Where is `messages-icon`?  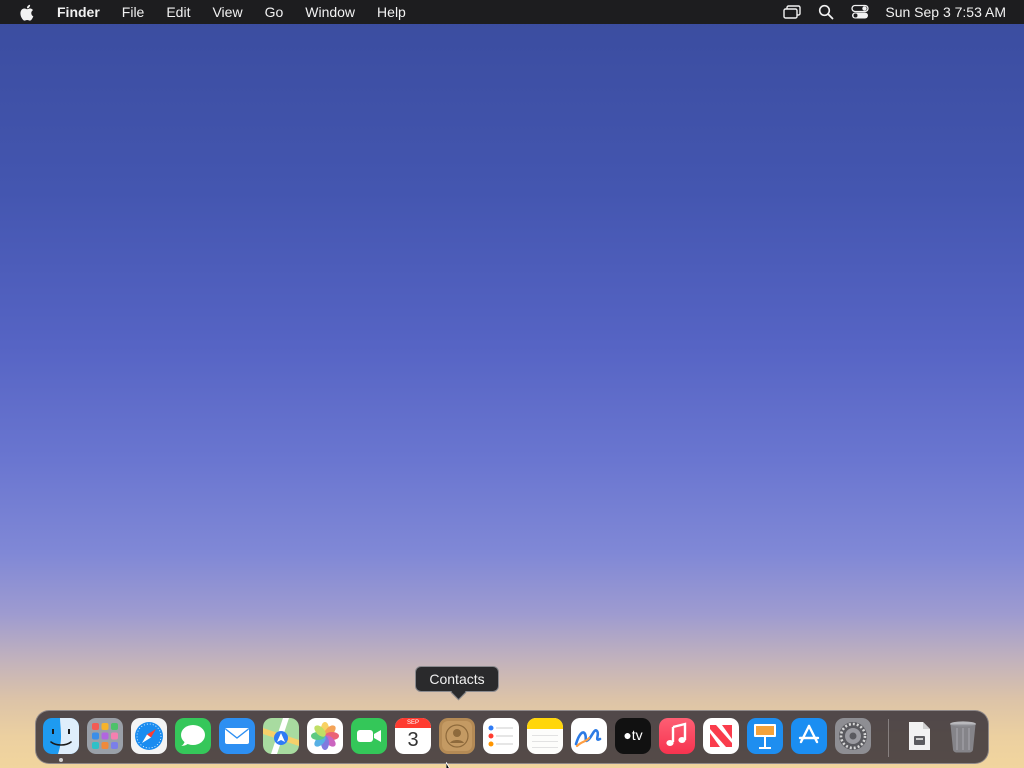
messages-icon is located at coordinates (193, 736).